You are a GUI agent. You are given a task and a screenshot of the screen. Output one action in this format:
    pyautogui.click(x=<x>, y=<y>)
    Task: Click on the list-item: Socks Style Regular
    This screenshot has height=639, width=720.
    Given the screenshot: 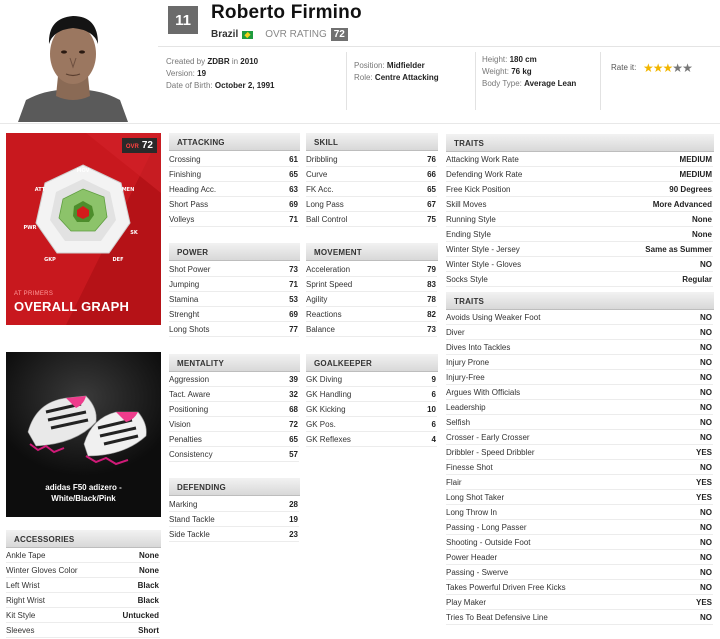 What is the action you would take?
    pyautogui.click(x=579, y=279)
    